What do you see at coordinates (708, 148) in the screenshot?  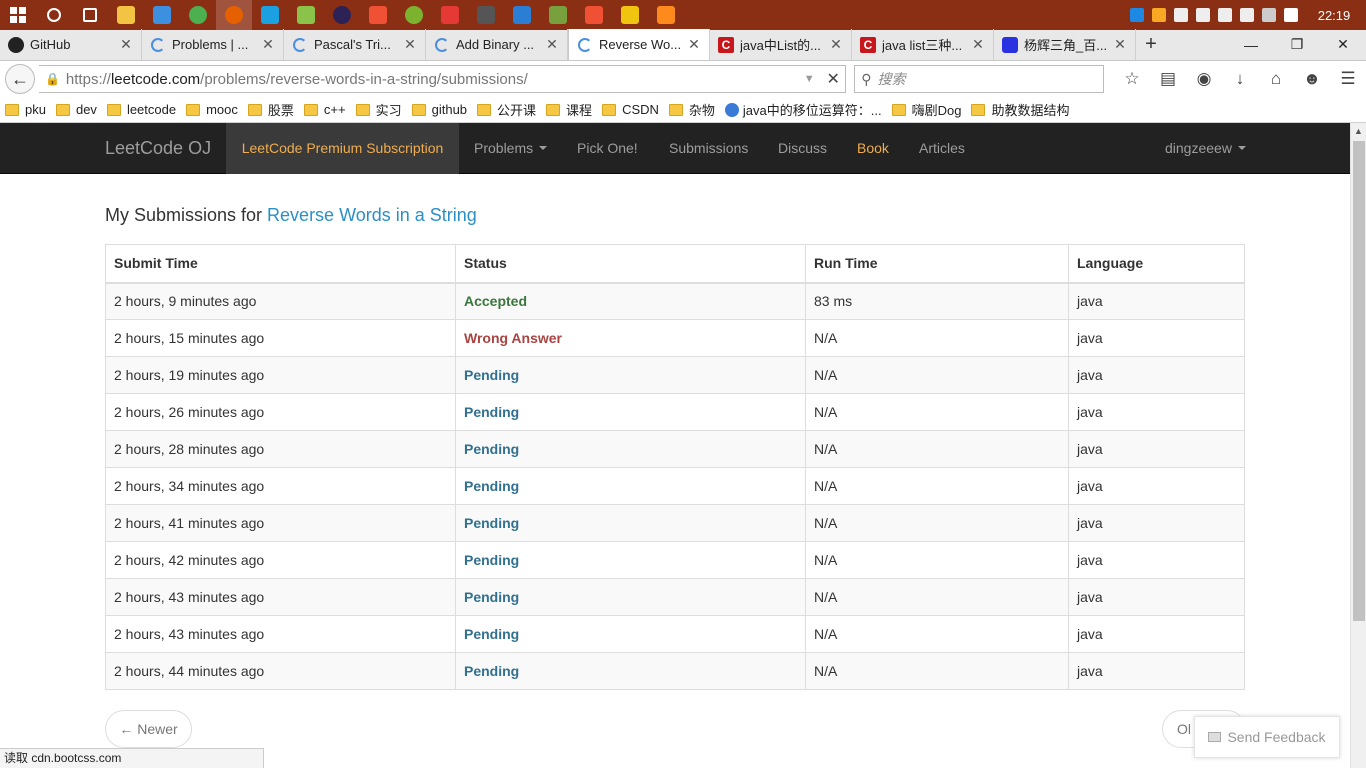 I see `nav-submissions: Submissions` at bounding box center [708, 148].